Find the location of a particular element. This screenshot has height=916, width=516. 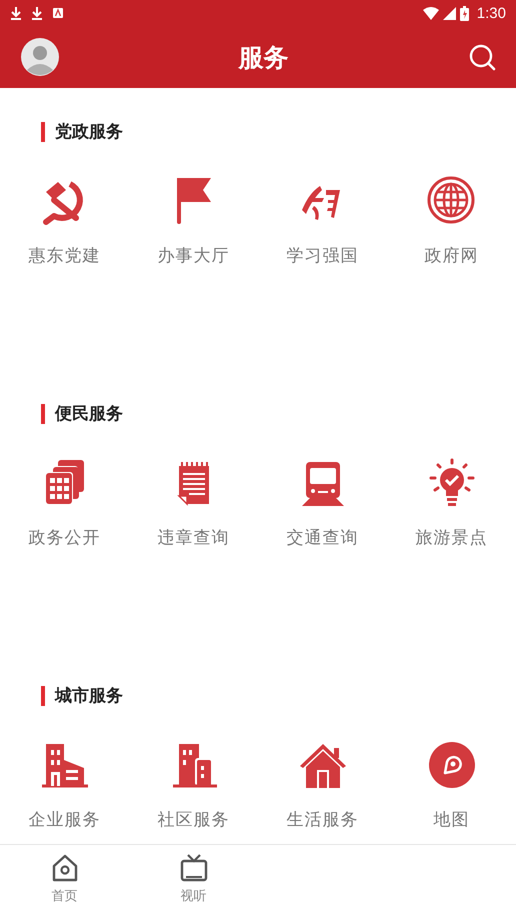

nav-tab: 视听 is located at coordinates (193, 880).